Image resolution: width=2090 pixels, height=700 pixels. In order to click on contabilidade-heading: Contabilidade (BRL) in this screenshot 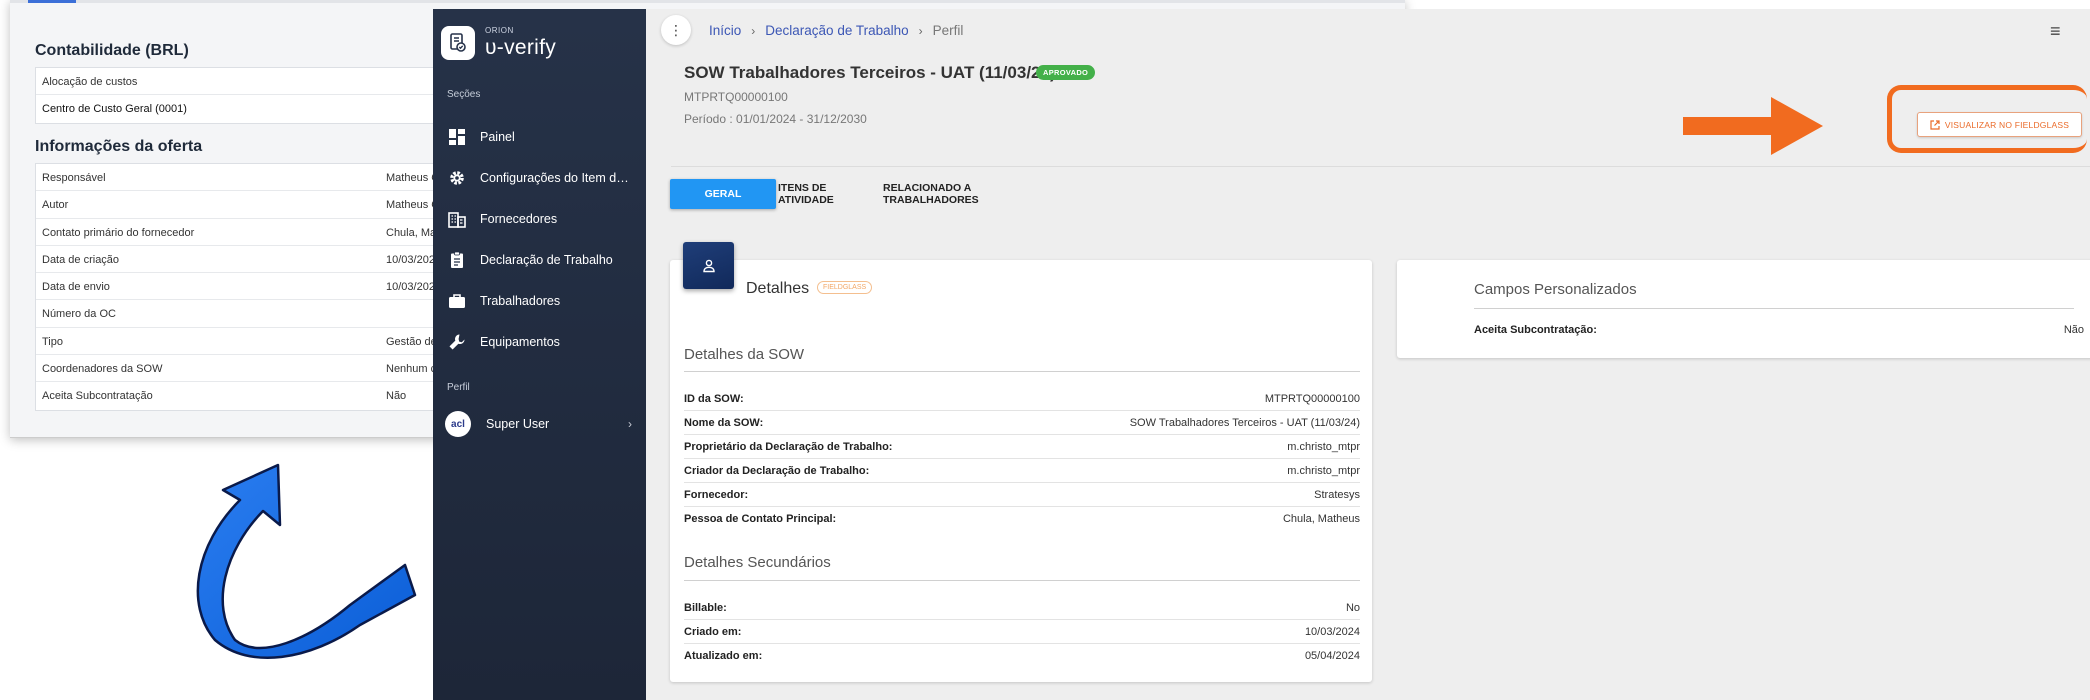, I will do `click(112, 50)`.